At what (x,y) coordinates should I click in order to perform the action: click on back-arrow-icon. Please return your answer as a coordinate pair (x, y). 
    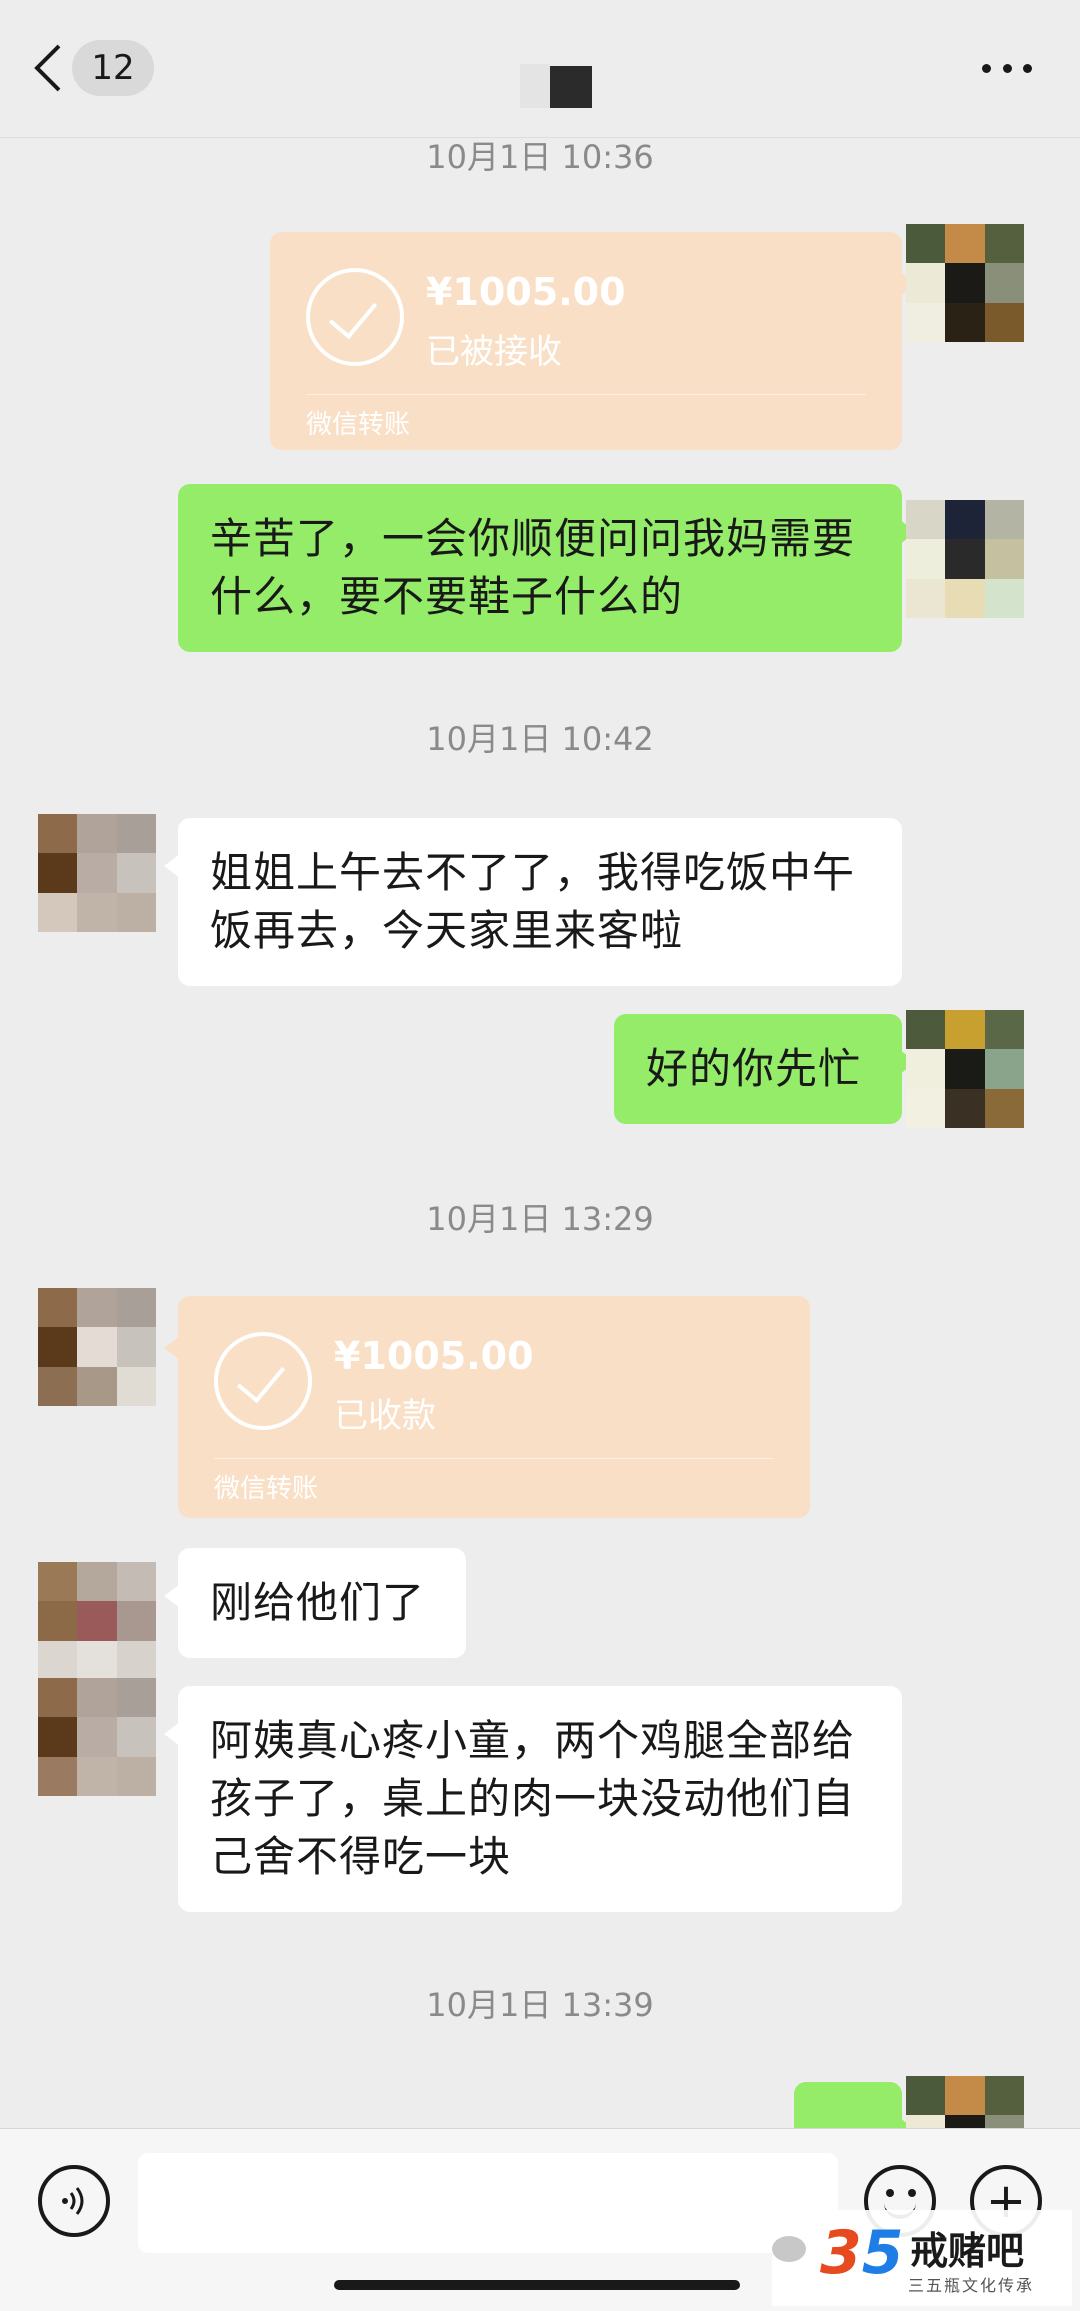
    Looking at the image, I should click on (48, 68).